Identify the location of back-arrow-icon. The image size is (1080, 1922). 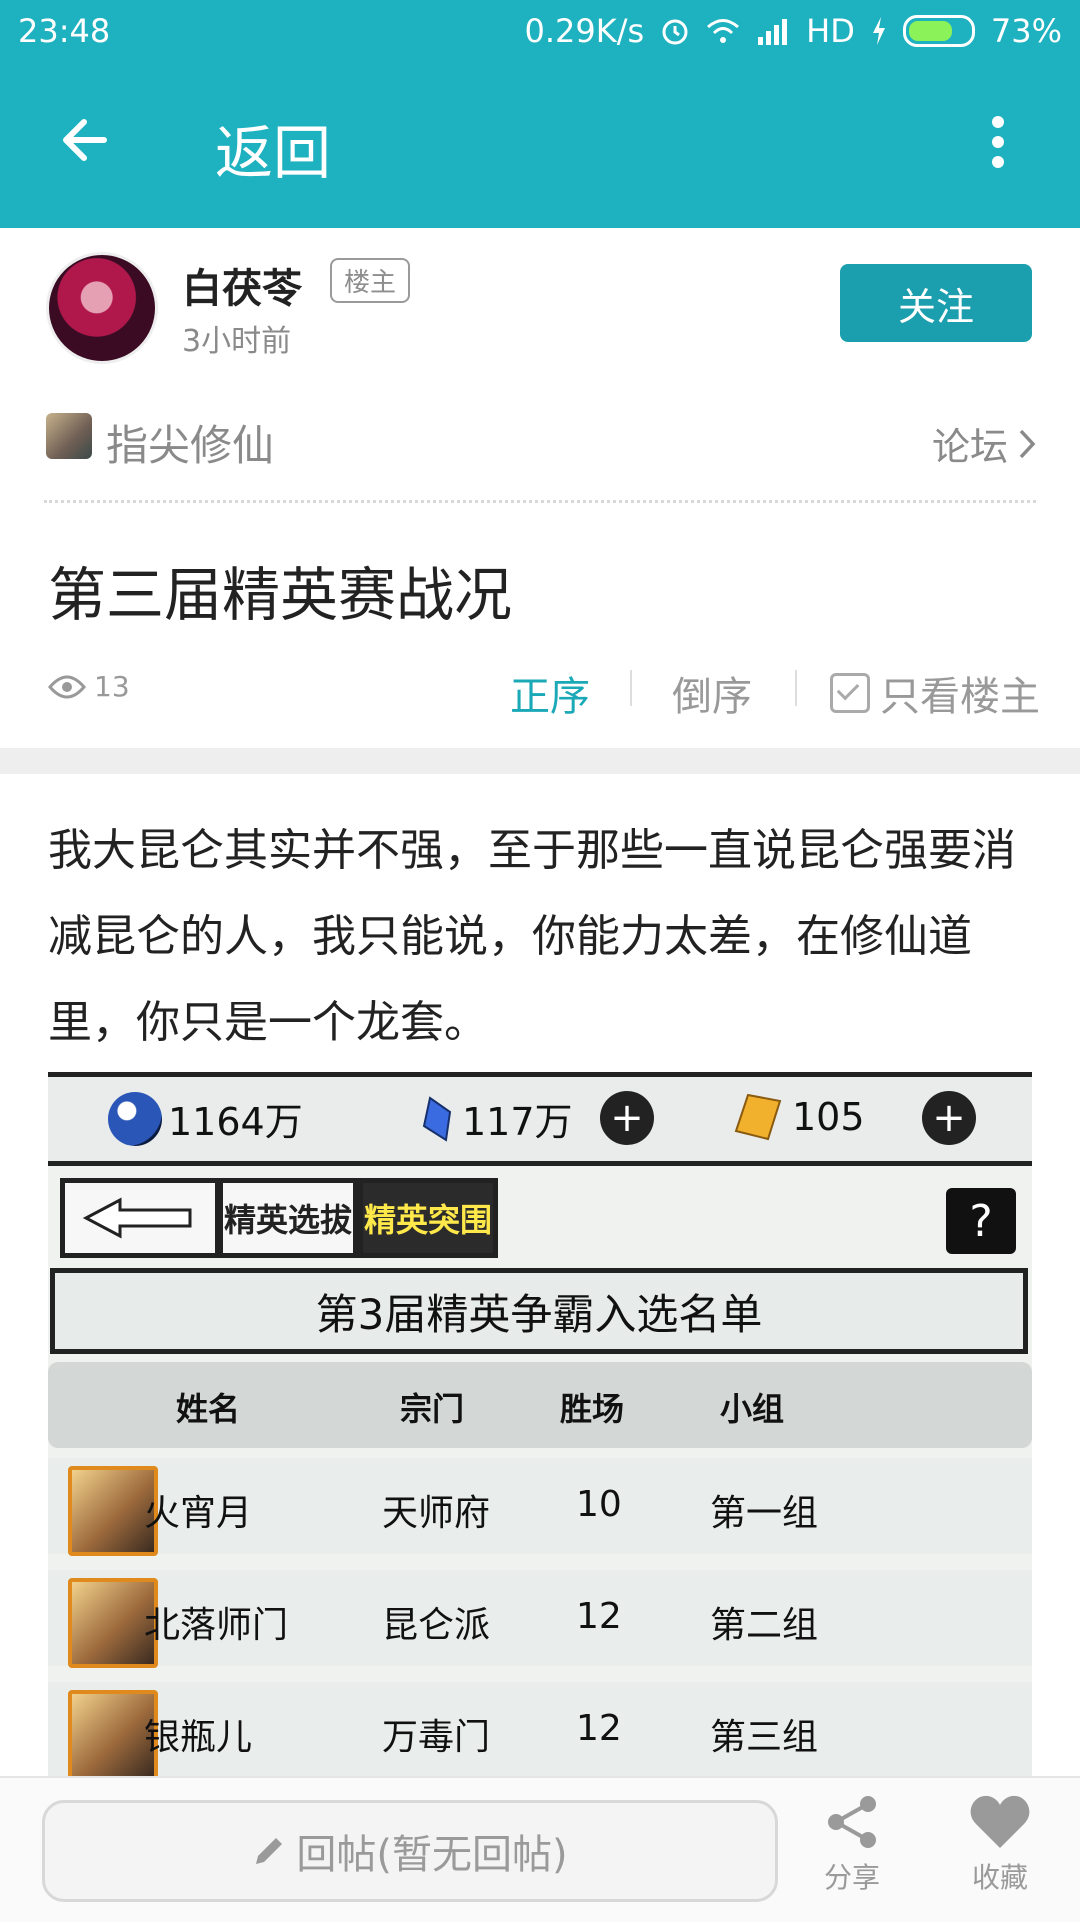
(86, 140).